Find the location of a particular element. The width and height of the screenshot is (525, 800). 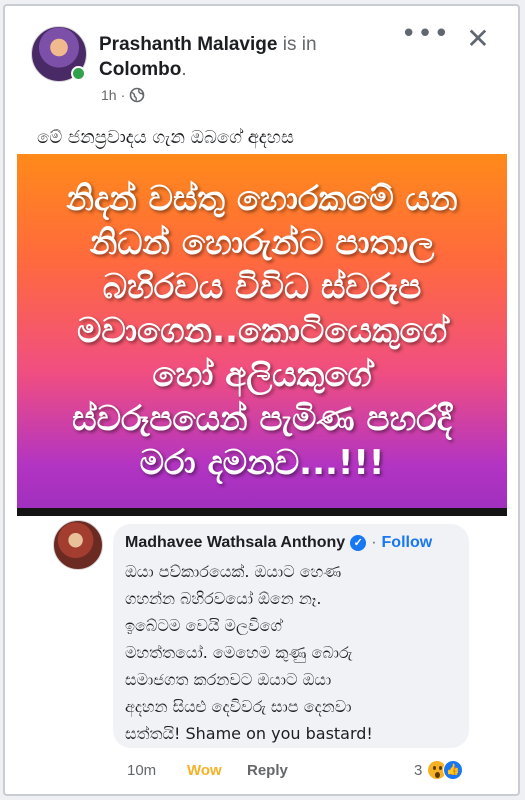

wow-reaction-button: Wow is located at coordinates (204, 770).